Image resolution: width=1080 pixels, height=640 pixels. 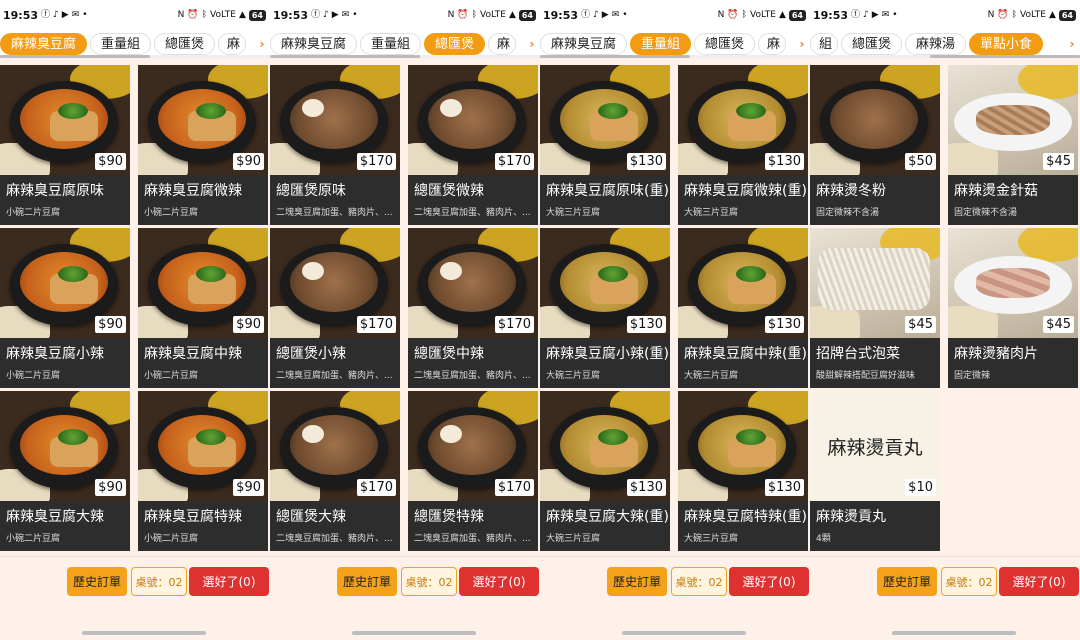 I want to click on menu-item-card: $130 麻辣臭豆腐大辣(重) 大碗三片豆腐, so click(x=605, y=471).